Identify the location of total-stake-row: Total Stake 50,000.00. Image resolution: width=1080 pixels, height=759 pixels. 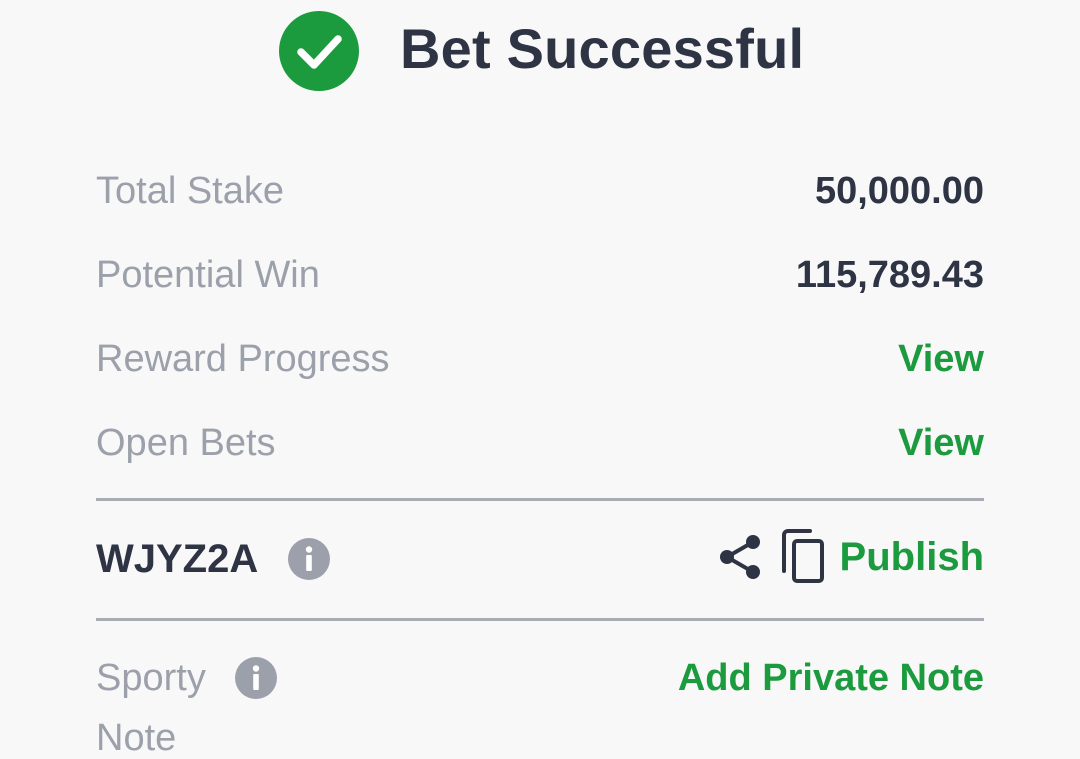
(540, 191).